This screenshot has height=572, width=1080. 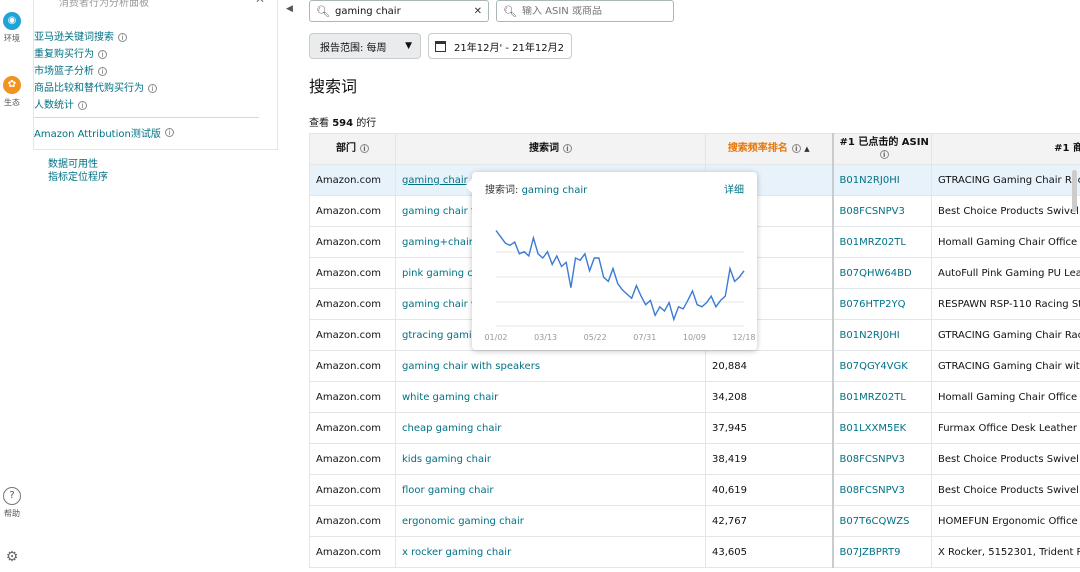 What do you see at coordinates (408, 46) in the screenshot?
I see `caret-down-icon: ▼` at bounding box center [408, 46].